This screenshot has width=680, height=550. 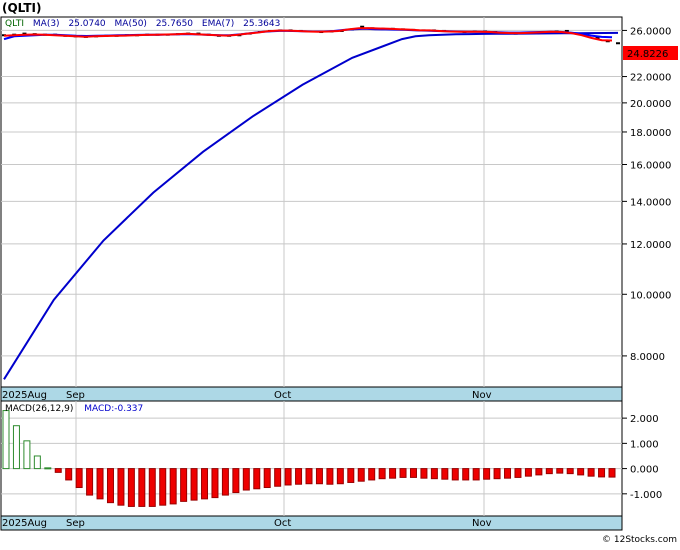 What do you see at coordinates (644, 470) in the screenshot?
I see `macd-y-tick-label: 0.000` at bounding box center [644, 470].